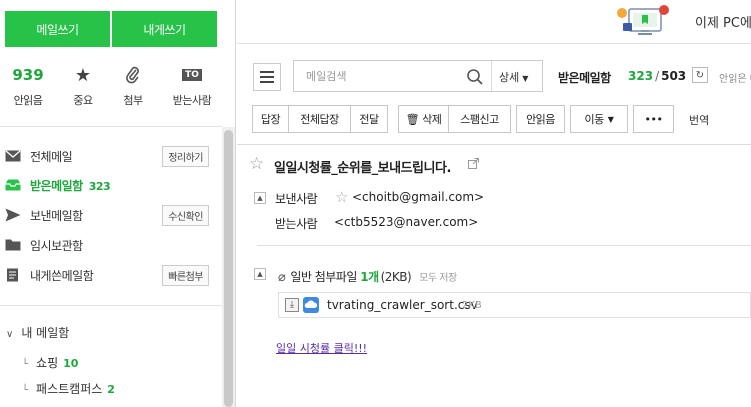 This screenshot has width=751, height=407. What do you see at coordinates (111, 215) in the screenshot?
I see `folder-sent: 보낸메일함 수신확인` at bounding box center [111, 215].